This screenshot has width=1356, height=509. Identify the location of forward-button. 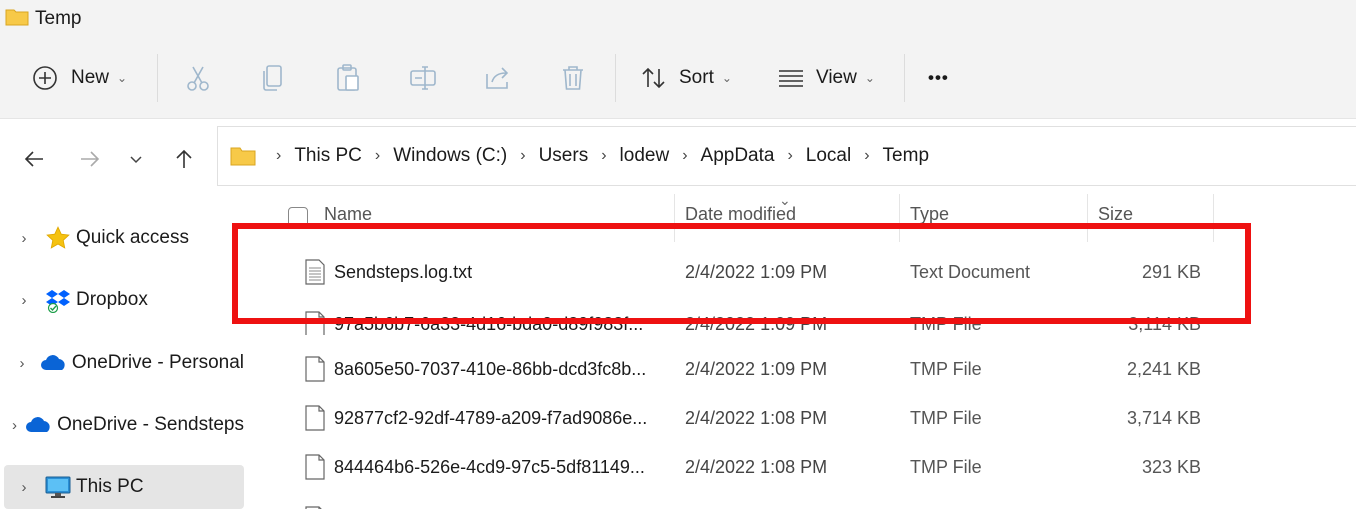
(90, 159).